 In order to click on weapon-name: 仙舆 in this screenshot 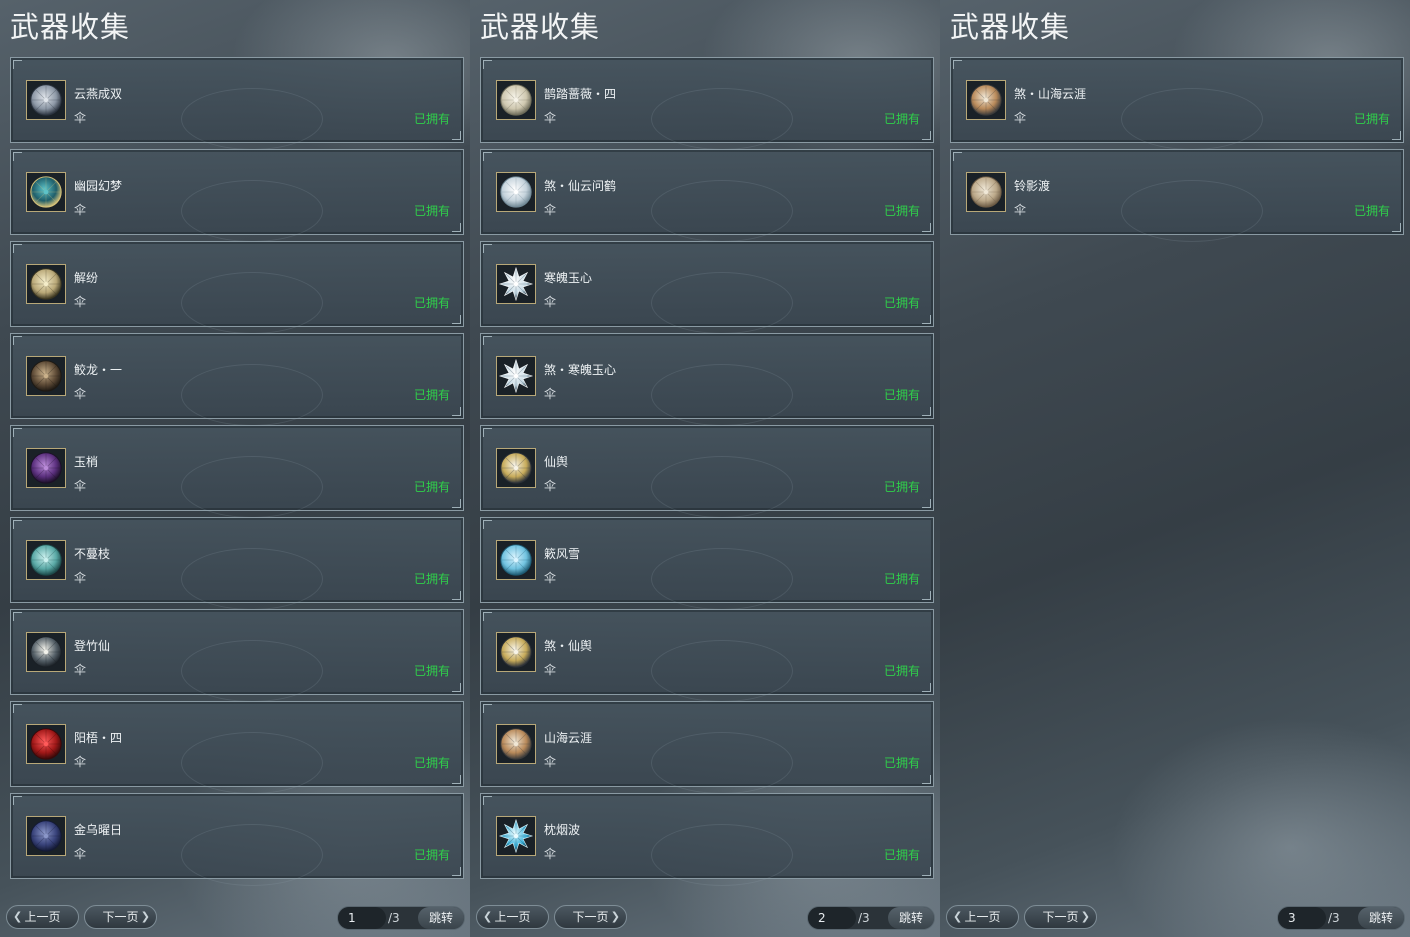, I will do `click(556, 462)`.